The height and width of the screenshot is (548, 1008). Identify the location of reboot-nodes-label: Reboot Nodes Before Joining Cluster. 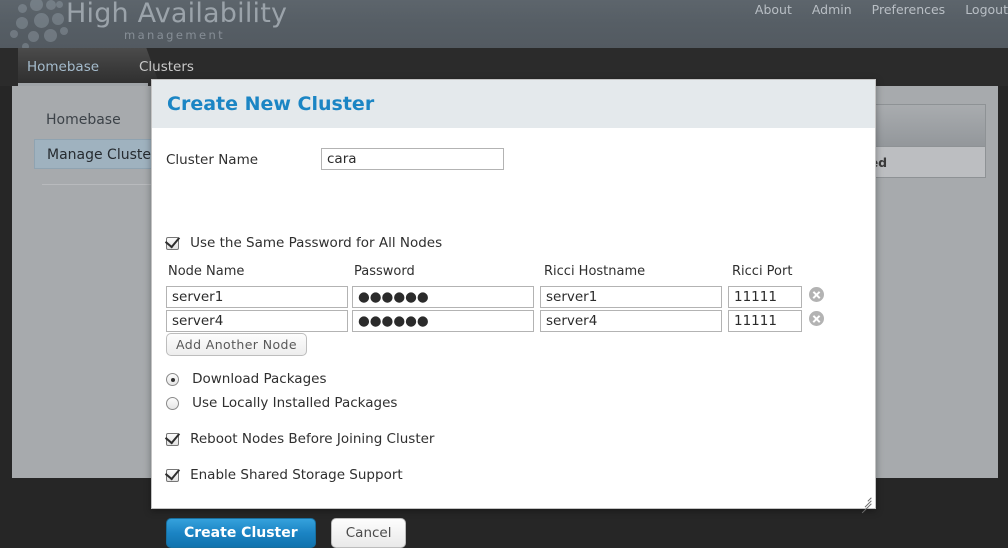
(312, 439).